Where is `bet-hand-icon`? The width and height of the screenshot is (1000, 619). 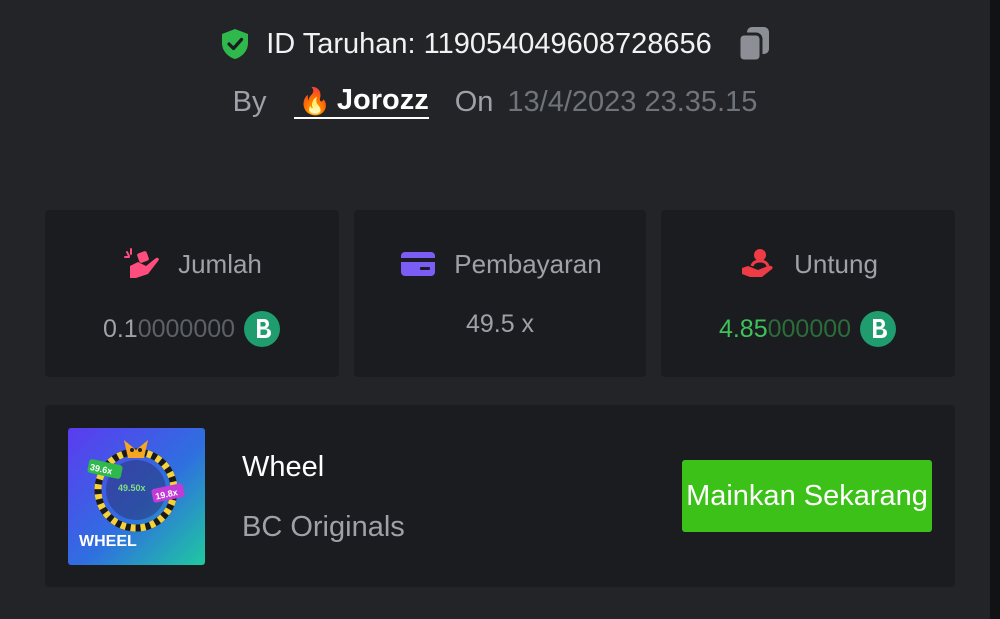 bet-hand-icon is located at coordinates (141, 263).